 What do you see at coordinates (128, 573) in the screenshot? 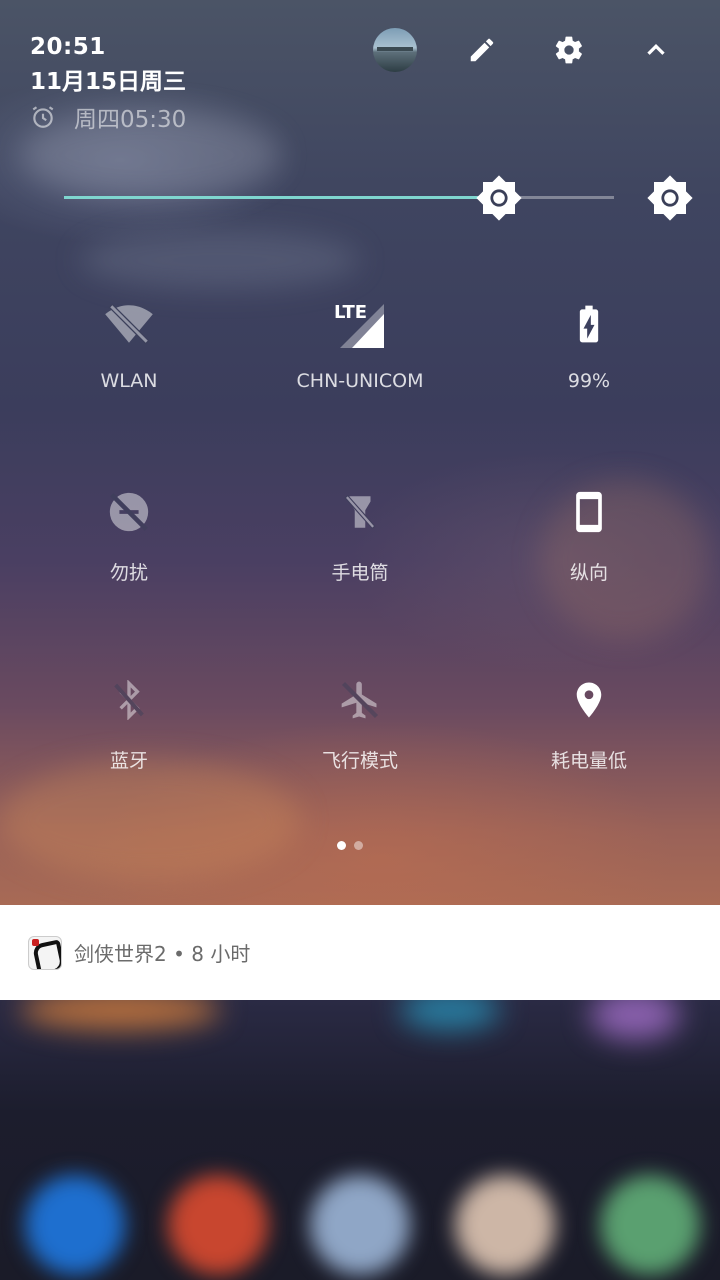
I see `tile-label: 勿扰` at bounding box center [128, 573].